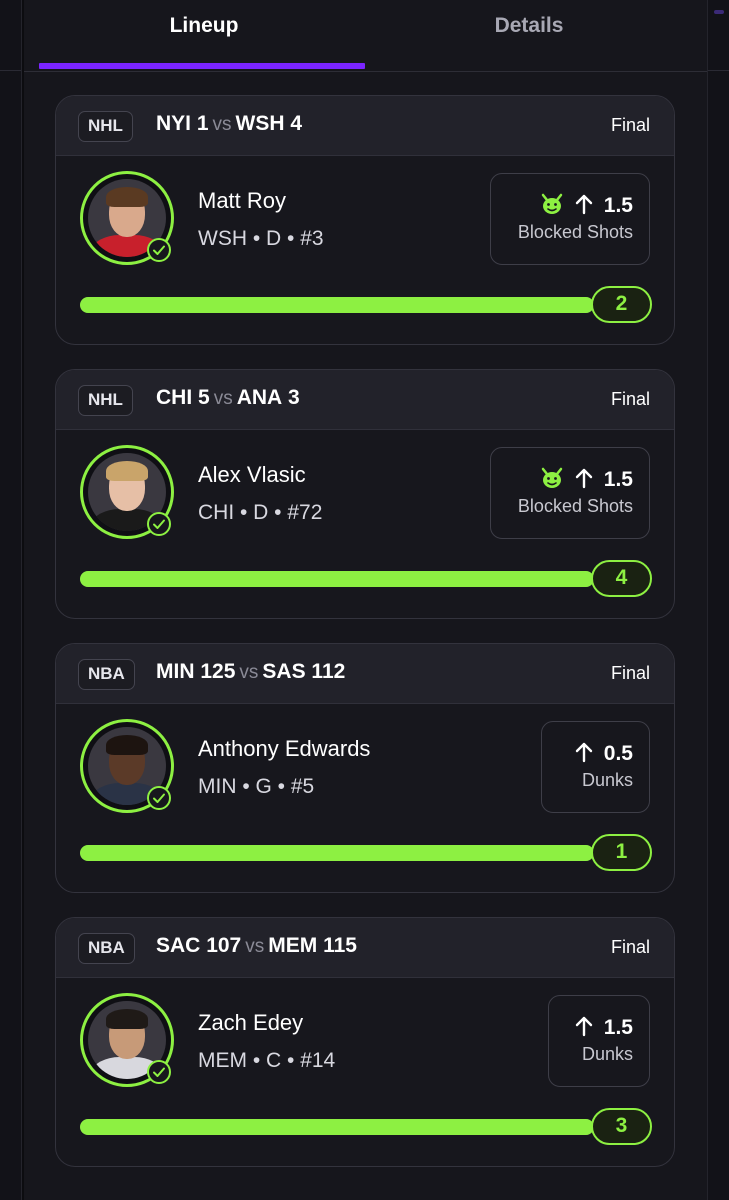 The width and height of the screenshot is (729, 1200). What do you see at coordinates (251, 671) in the screenshot?
I see `game-score: MIN 125 vs SAS 112` at bounding box center [251, 671].